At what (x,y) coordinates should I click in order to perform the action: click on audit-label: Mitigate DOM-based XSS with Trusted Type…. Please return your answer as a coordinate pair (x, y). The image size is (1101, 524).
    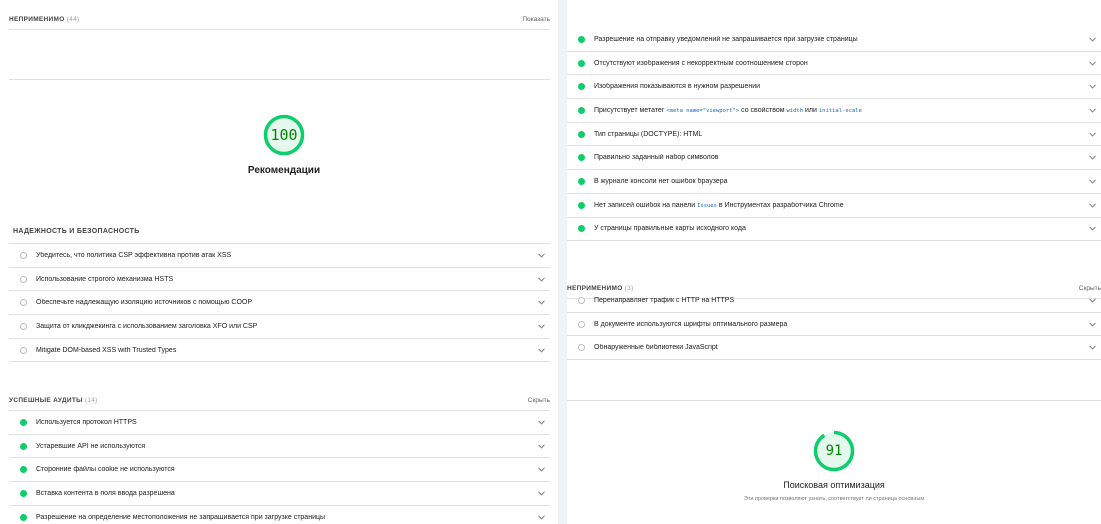
    Looking at the image, I should click on (106, 350).